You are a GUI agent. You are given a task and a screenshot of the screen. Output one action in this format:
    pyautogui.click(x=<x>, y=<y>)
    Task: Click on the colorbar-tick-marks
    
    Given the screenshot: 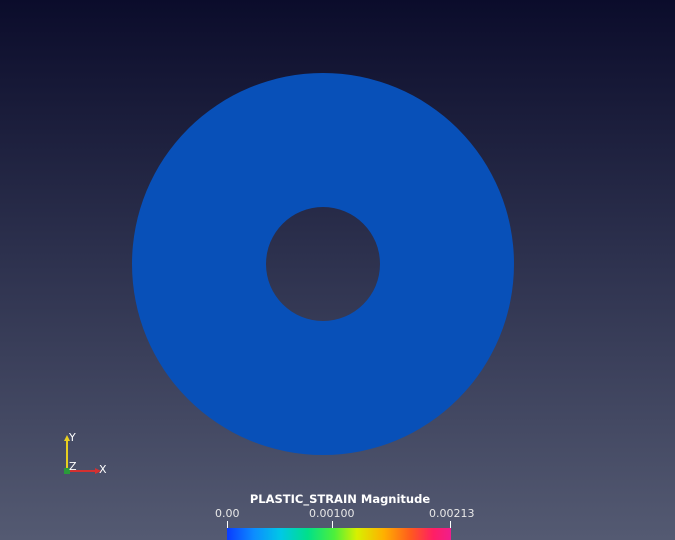 What is the action you would take?
    pyautogui.click(x=339, y=524)
    